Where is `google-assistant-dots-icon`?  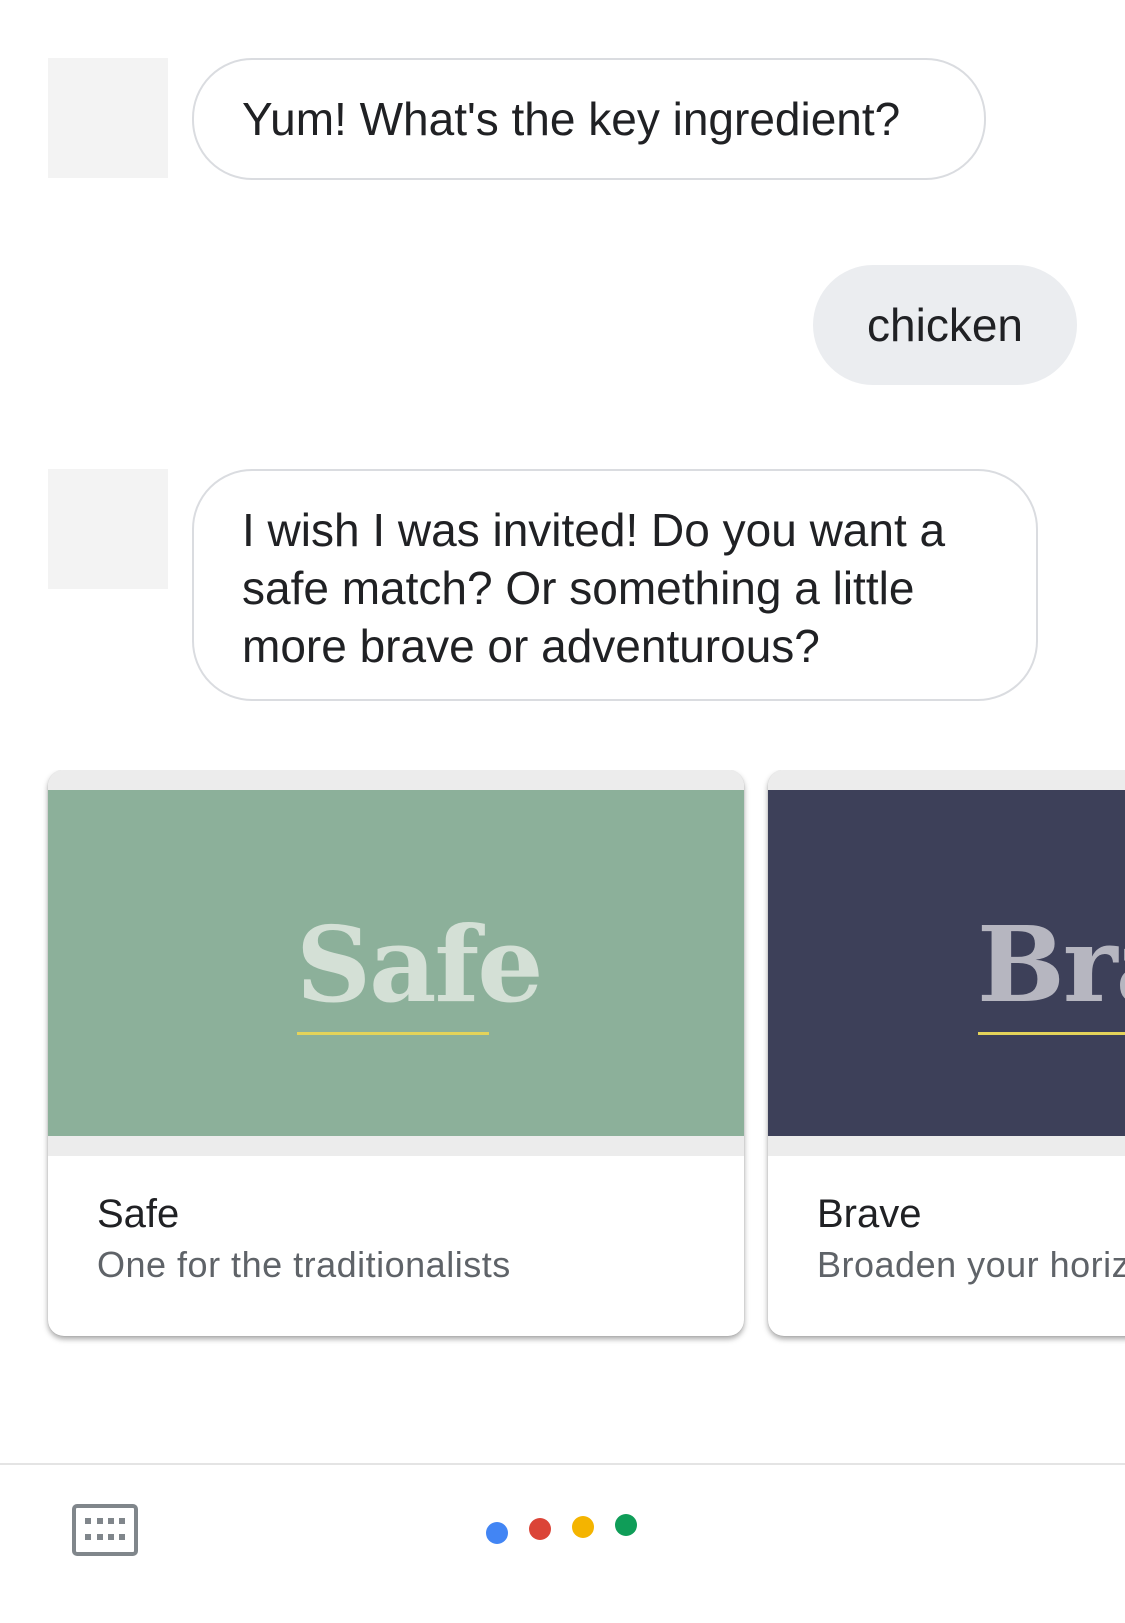
google-assistant-dots-icon is located at coordinates (564, 1530).